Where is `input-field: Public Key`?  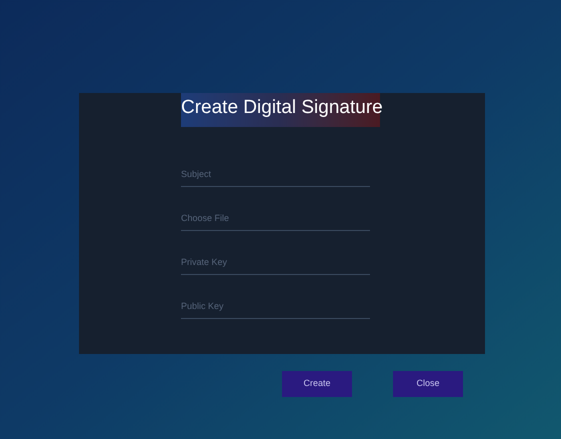 input-field: Public Key is located at coordinates (275, 306).